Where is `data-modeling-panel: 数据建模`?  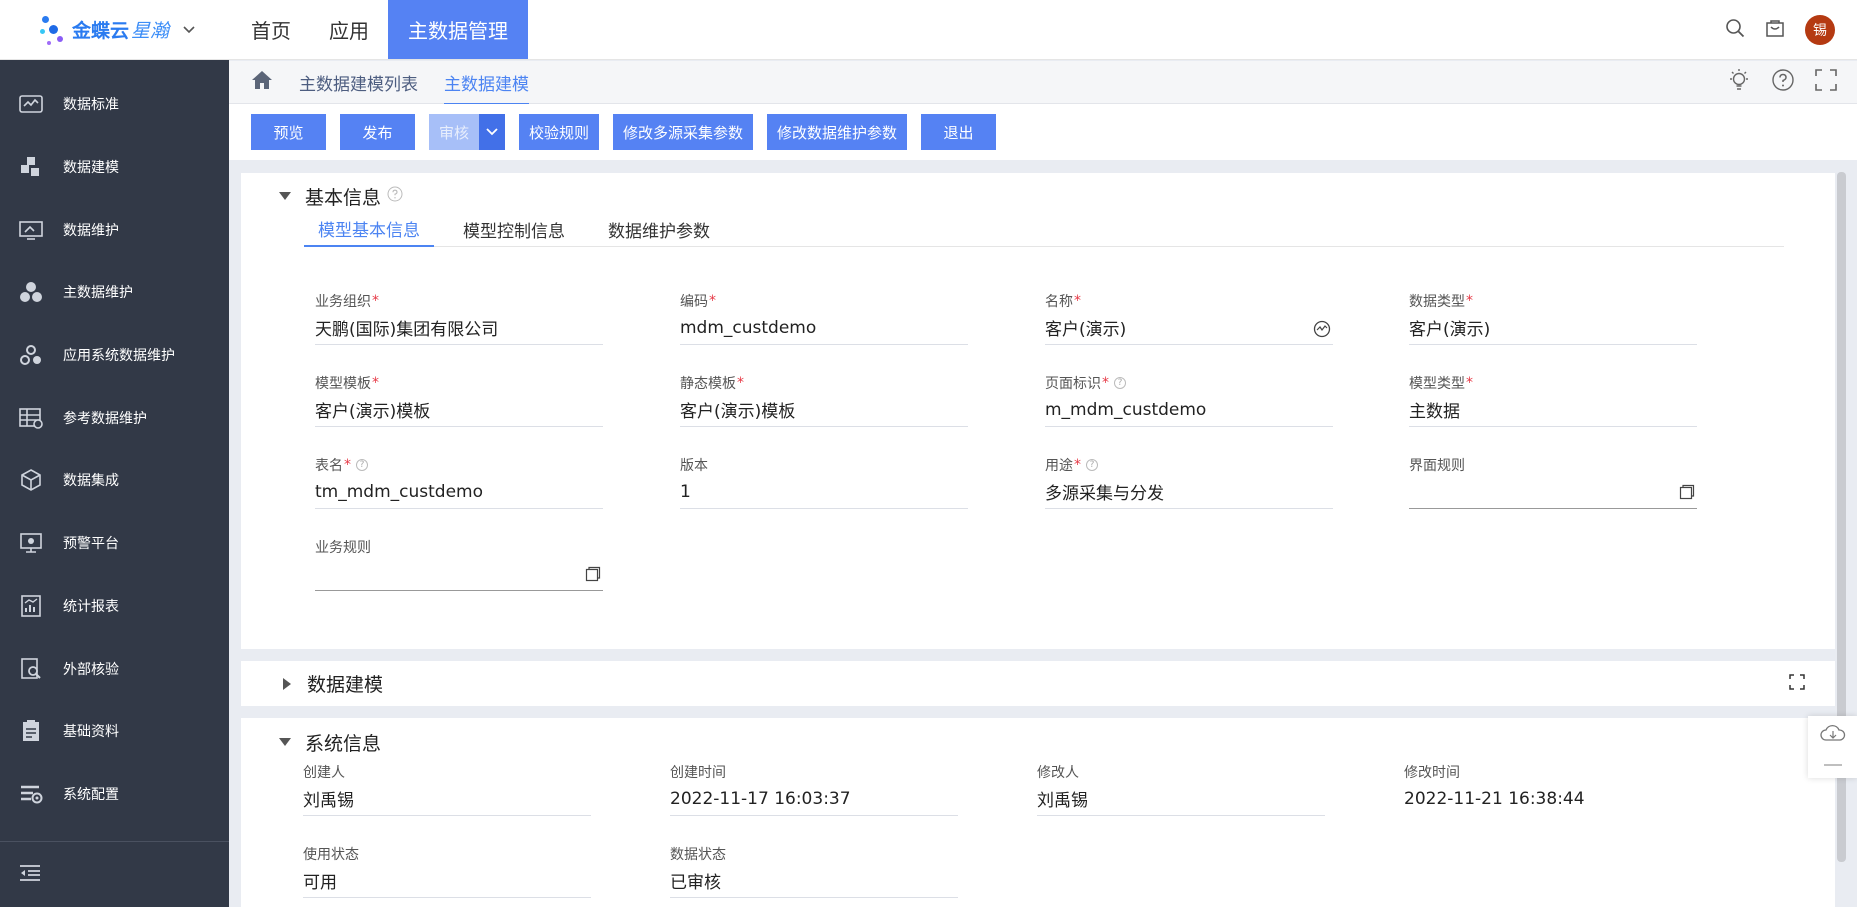 data-modeling-panel: 数据建模 is located at coordinates (1038, 683).